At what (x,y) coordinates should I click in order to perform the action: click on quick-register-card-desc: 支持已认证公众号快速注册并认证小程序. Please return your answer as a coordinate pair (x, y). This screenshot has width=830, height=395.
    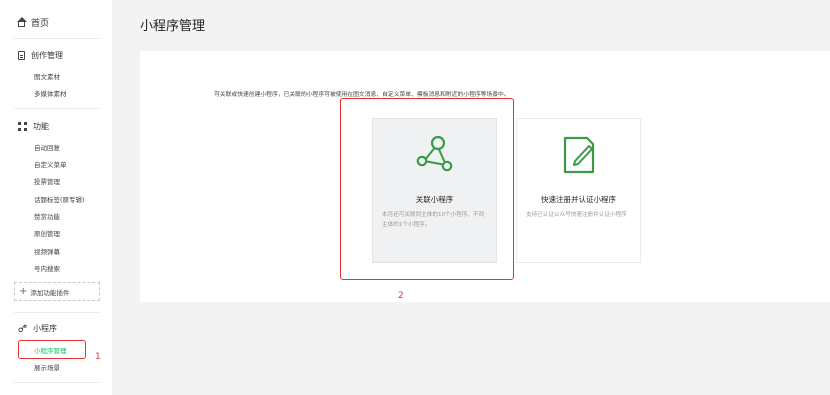
    Looking at the image, I should click on (576, 215).